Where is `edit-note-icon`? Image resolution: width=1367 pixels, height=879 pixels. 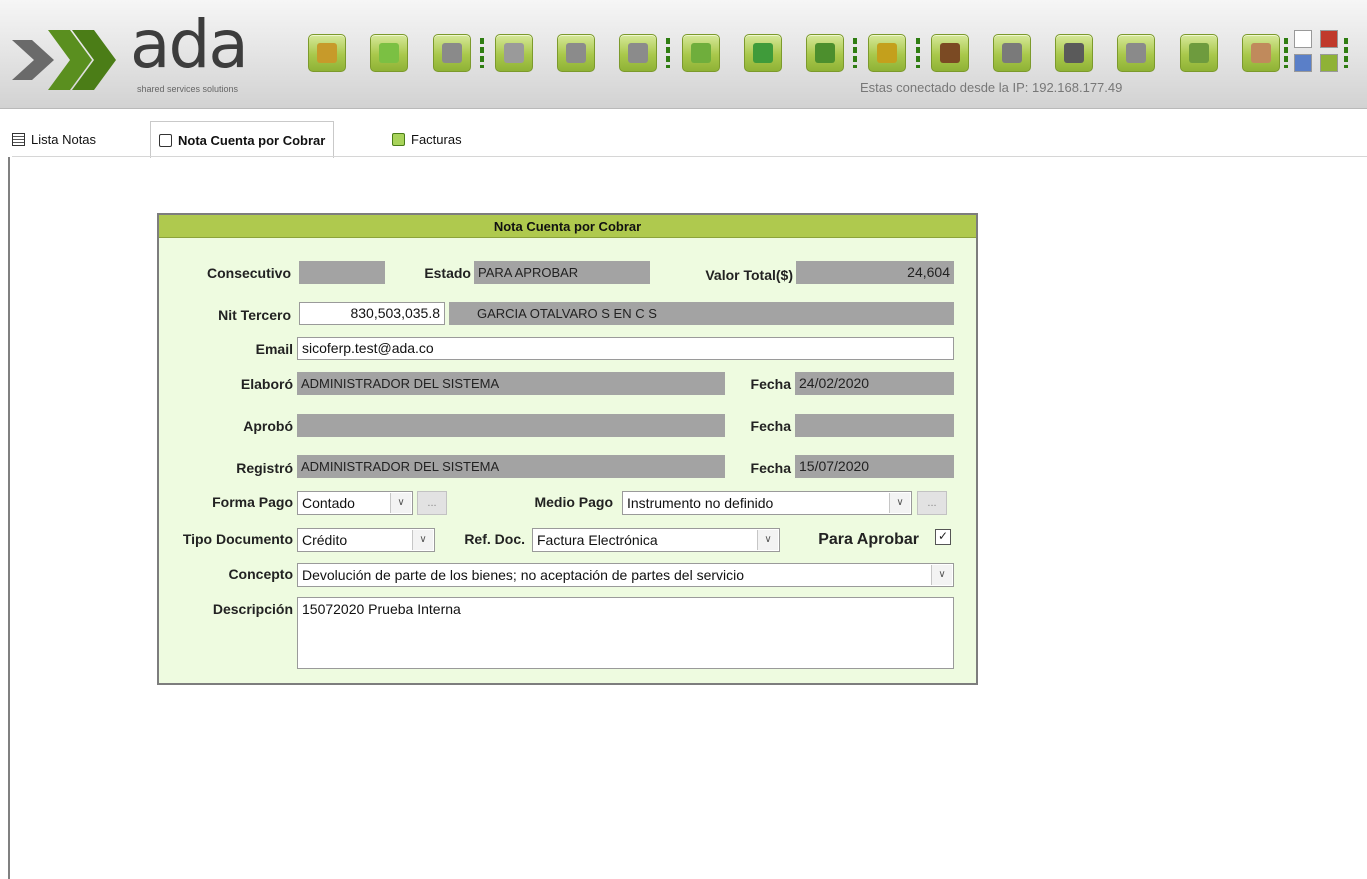 edit-note-icon is located at coordinates (1199, 53).